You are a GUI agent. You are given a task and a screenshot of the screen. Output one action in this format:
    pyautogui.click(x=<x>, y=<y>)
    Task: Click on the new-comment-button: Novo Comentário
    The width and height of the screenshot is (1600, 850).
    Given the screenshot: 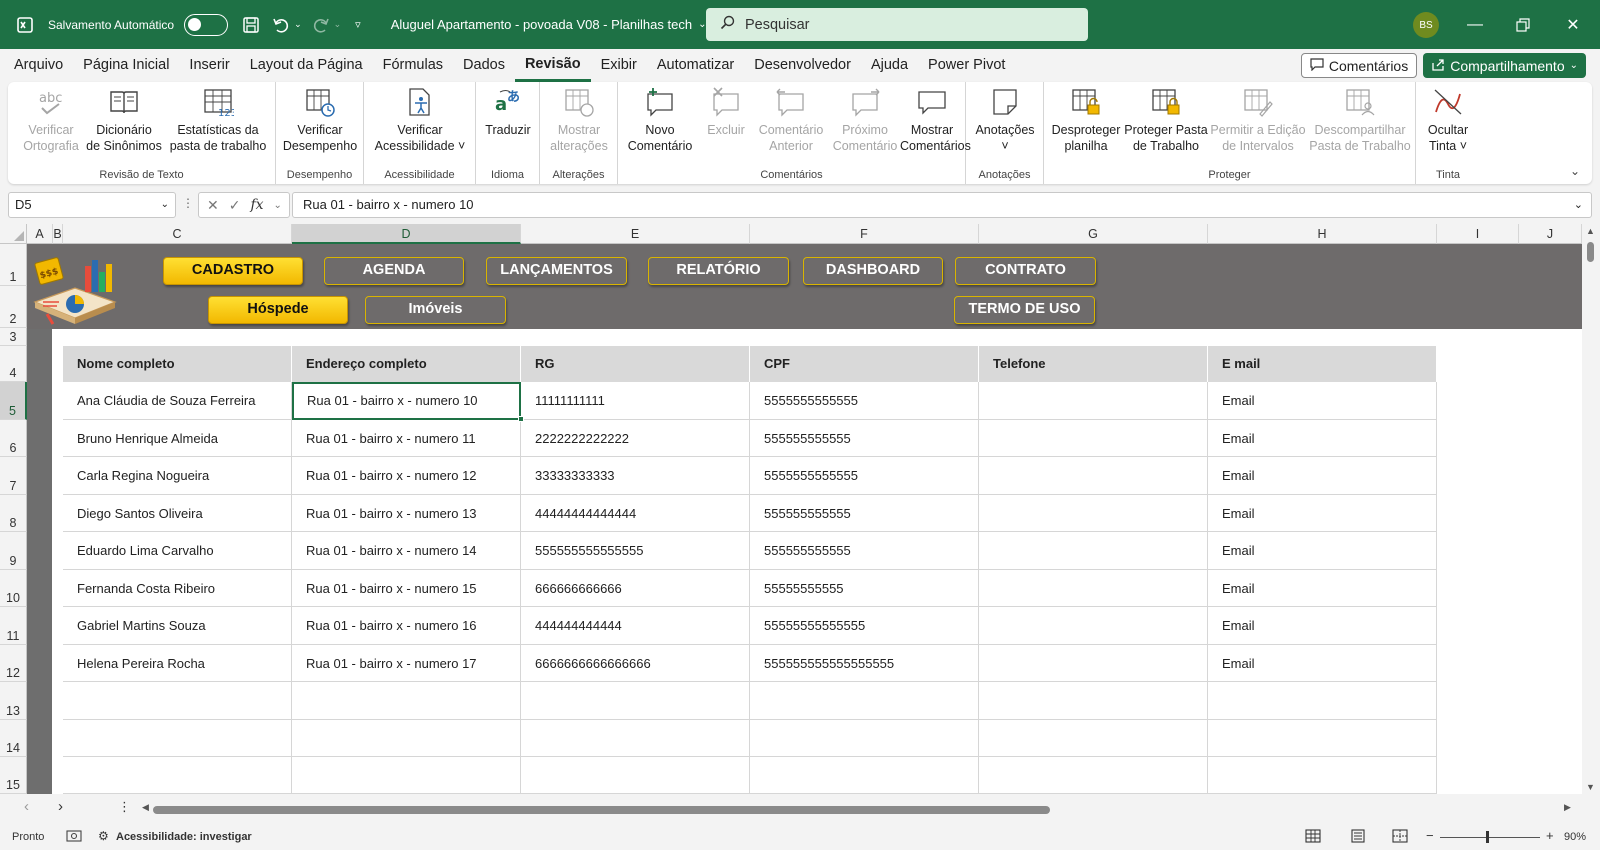 What is the action you would take?
    pyautogui.click(x=660, y=120)
    